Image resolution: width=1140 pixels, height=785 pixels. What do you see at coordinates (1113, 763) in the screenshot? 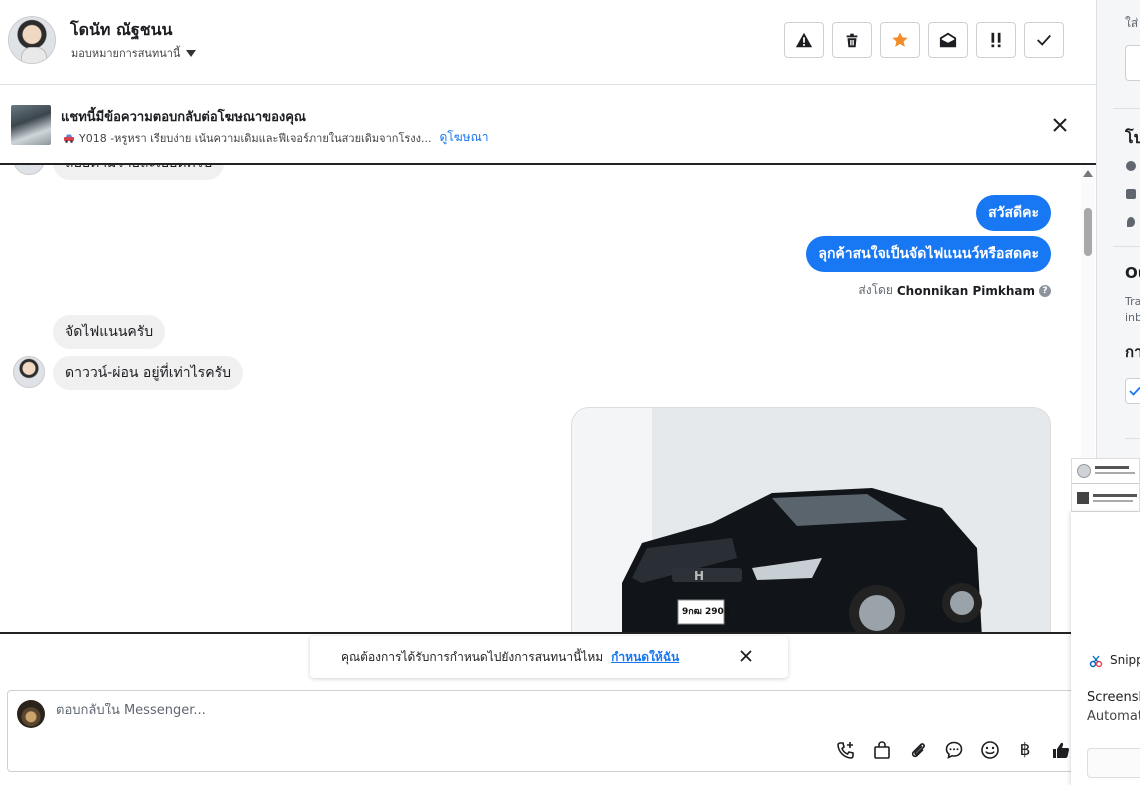
I see `snip-action-button` at bounding box center [1113, 763].